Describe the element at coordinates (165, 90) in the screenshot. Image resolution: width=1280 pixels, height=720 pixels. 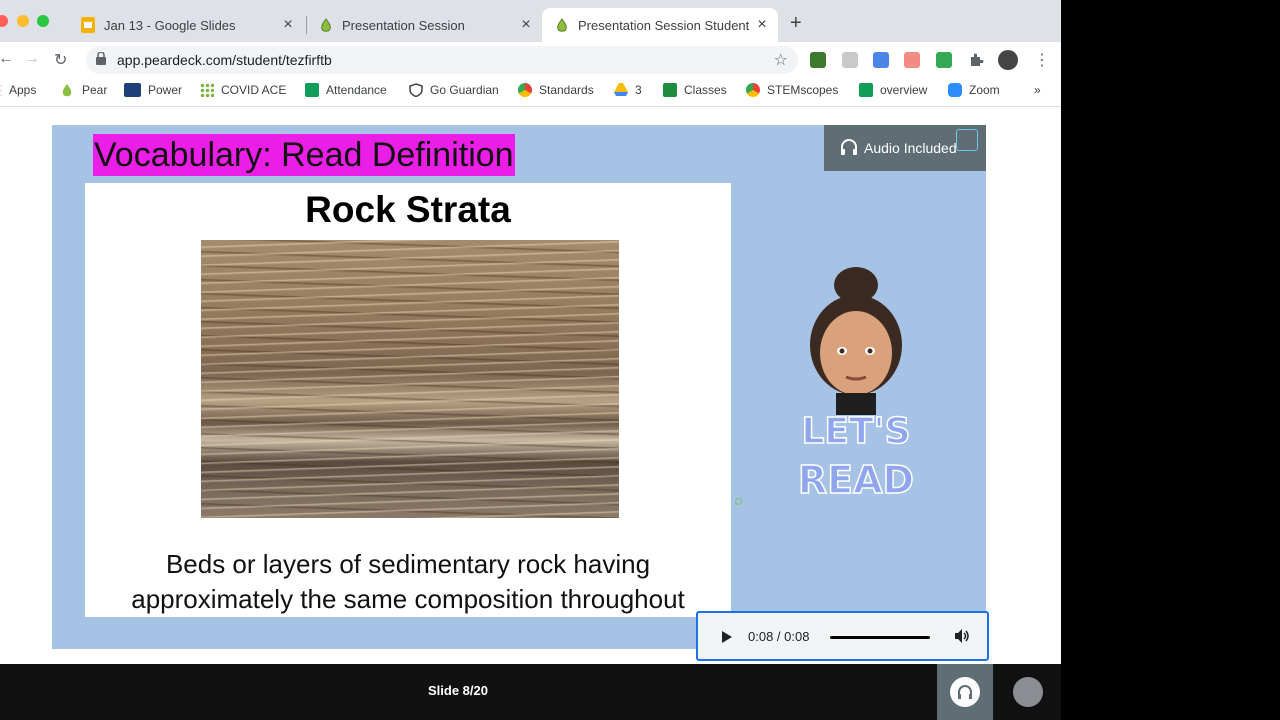
I see `bookmark-label: Power` at that location.